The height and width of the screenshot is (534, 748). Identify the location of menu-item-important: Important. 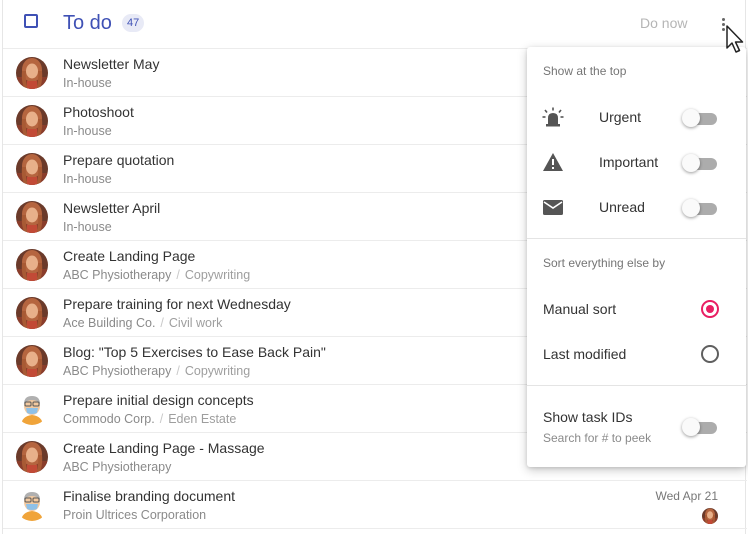
(636, 162).